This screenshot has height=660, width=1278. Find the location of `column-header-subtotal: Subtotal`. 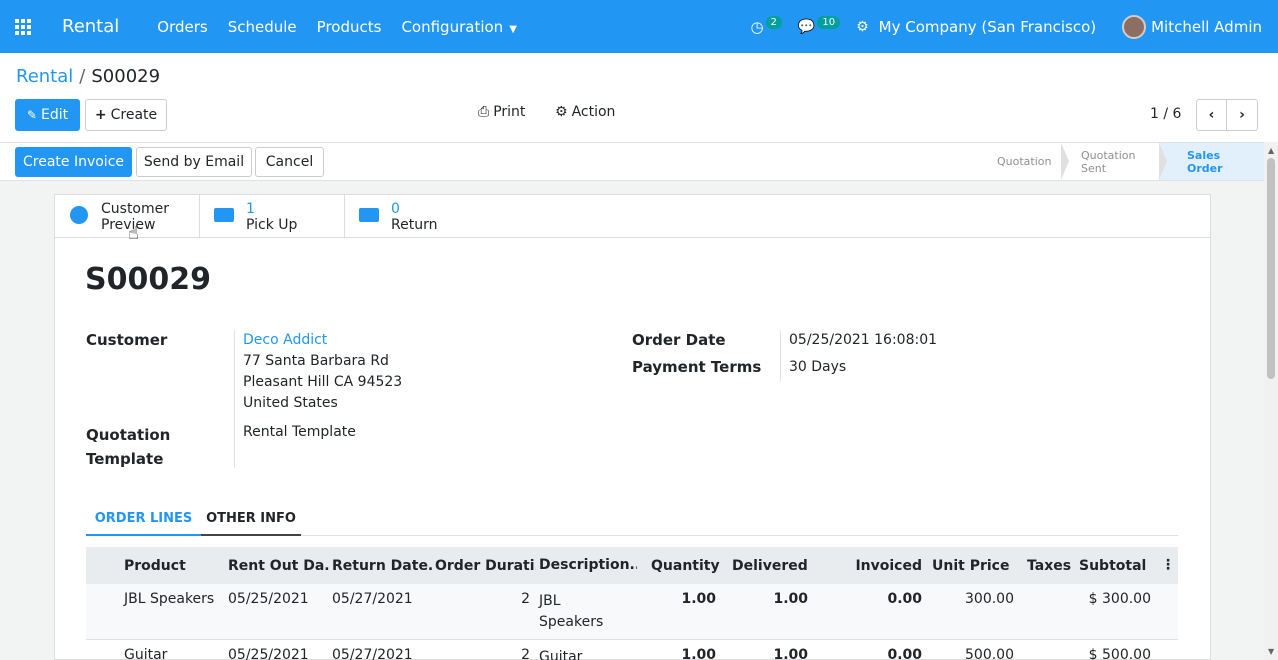

column-header-subtotal: Subtotal is located at coordinates (1115, 566).